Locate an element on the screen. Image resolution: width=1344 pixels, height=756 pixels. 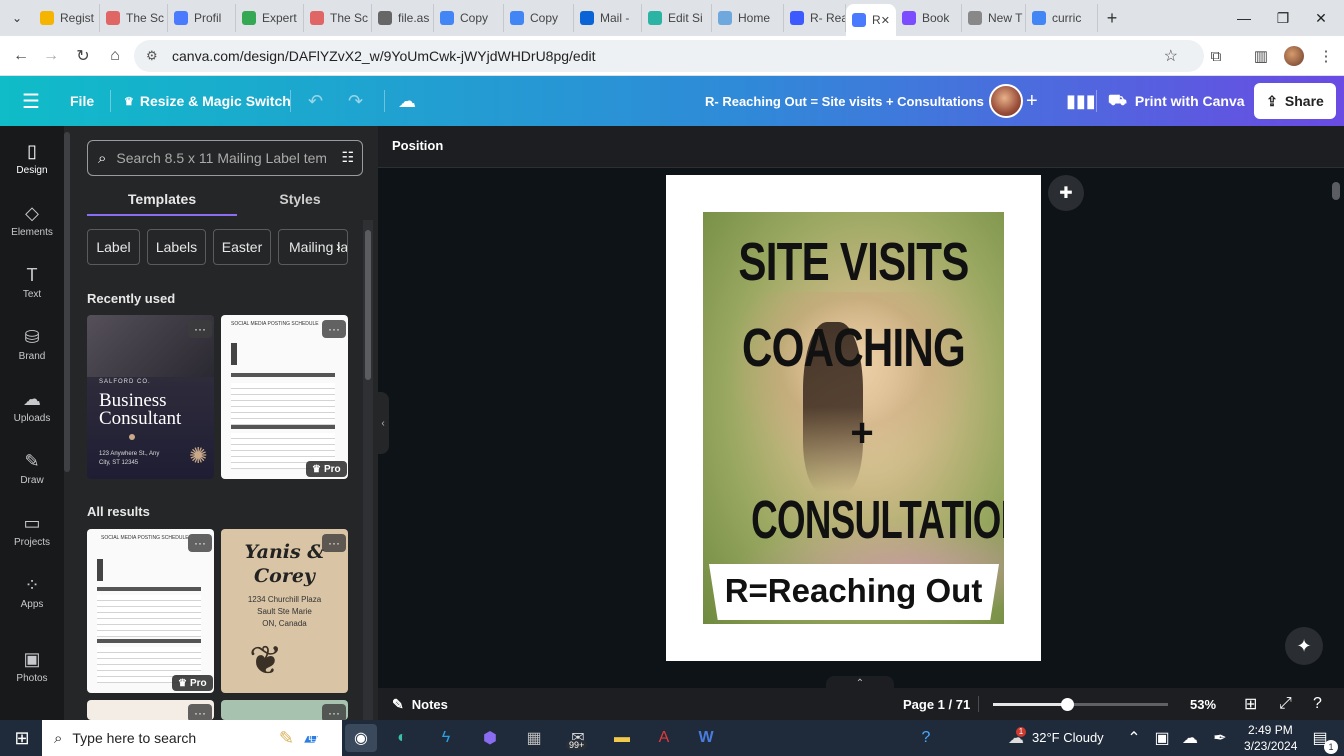
notes-button: ✎ Notes is located at coordinates (420, 704).